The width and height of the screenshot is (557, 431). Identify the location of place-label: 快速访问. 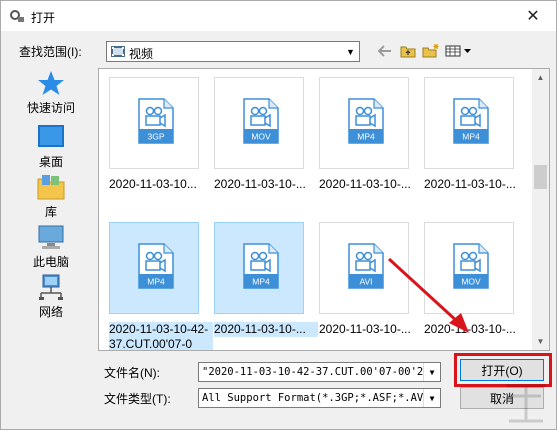
(50, 108).